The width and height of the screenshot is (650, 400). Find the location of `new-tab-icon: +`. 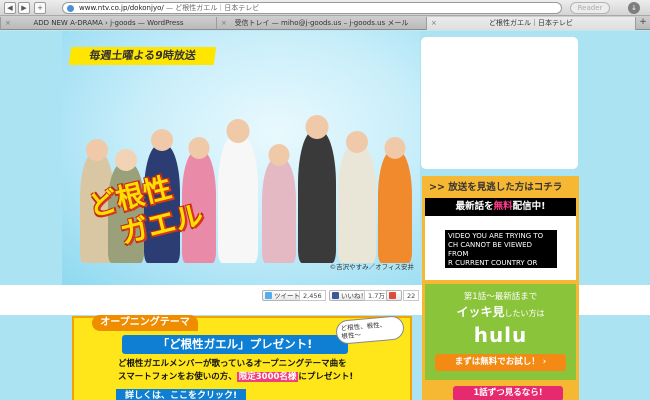

new-tab-icon: + is located at coordinates (643, 23).